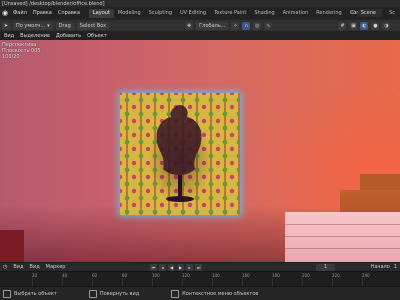  Describe the element at coordinates (366, 279) in the screenshot. I see `ruler-tick: 240` at that location.